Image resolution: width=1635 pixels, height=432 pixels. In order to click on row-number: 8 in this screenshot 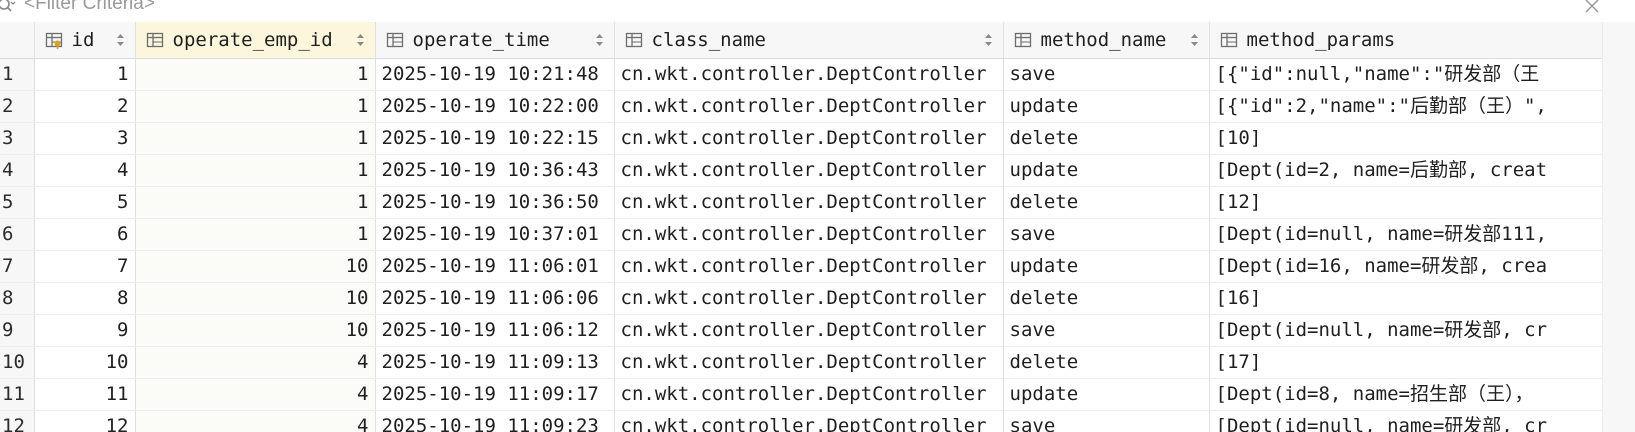, I will do `click(17, 298)`.